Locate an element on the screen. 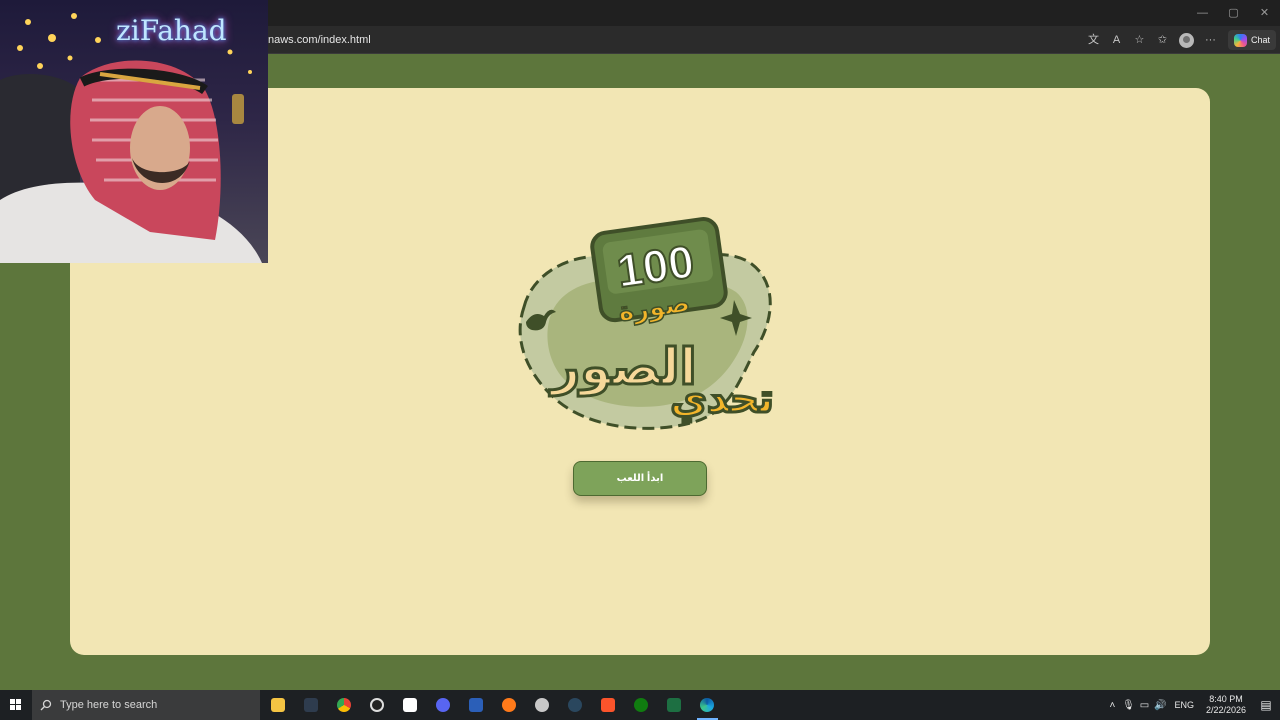 The height and width of the screenshot is (720, 1280). steam-icon is located at coordinates (575, 705).